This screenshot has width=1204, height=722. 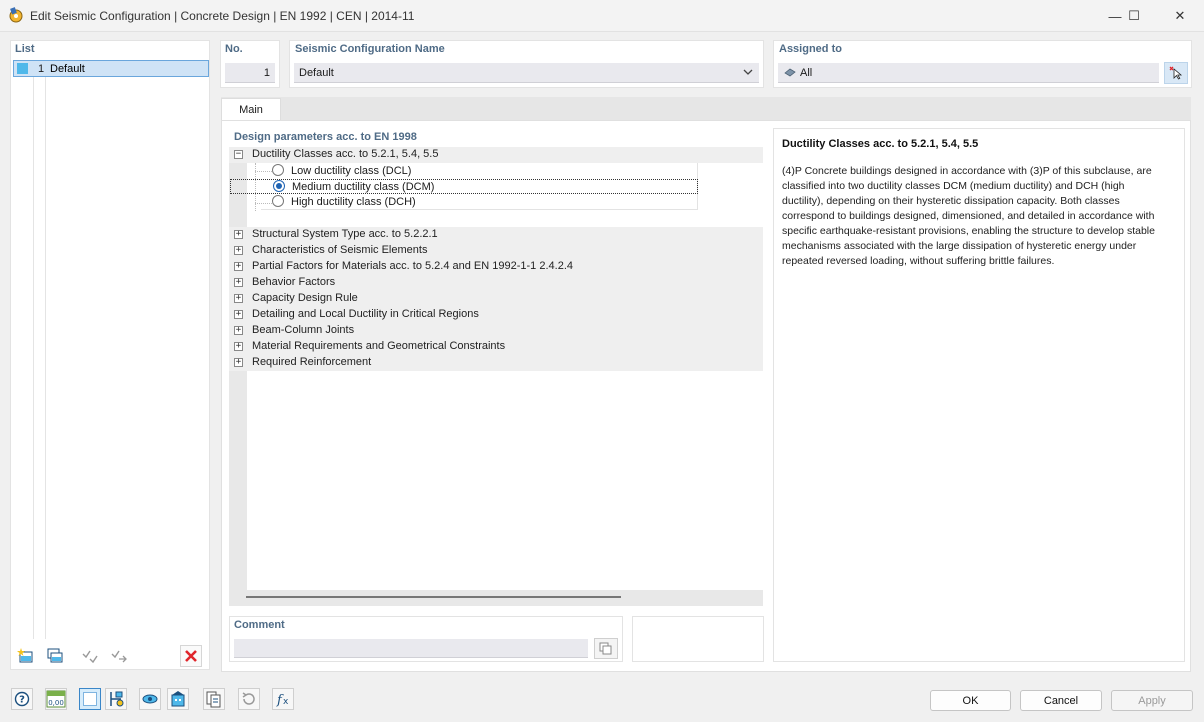 What do you see at coordinates (110, 355) in the screenshot?
I see `list-panel: List 1 Default` at bounding box center [110, 355].